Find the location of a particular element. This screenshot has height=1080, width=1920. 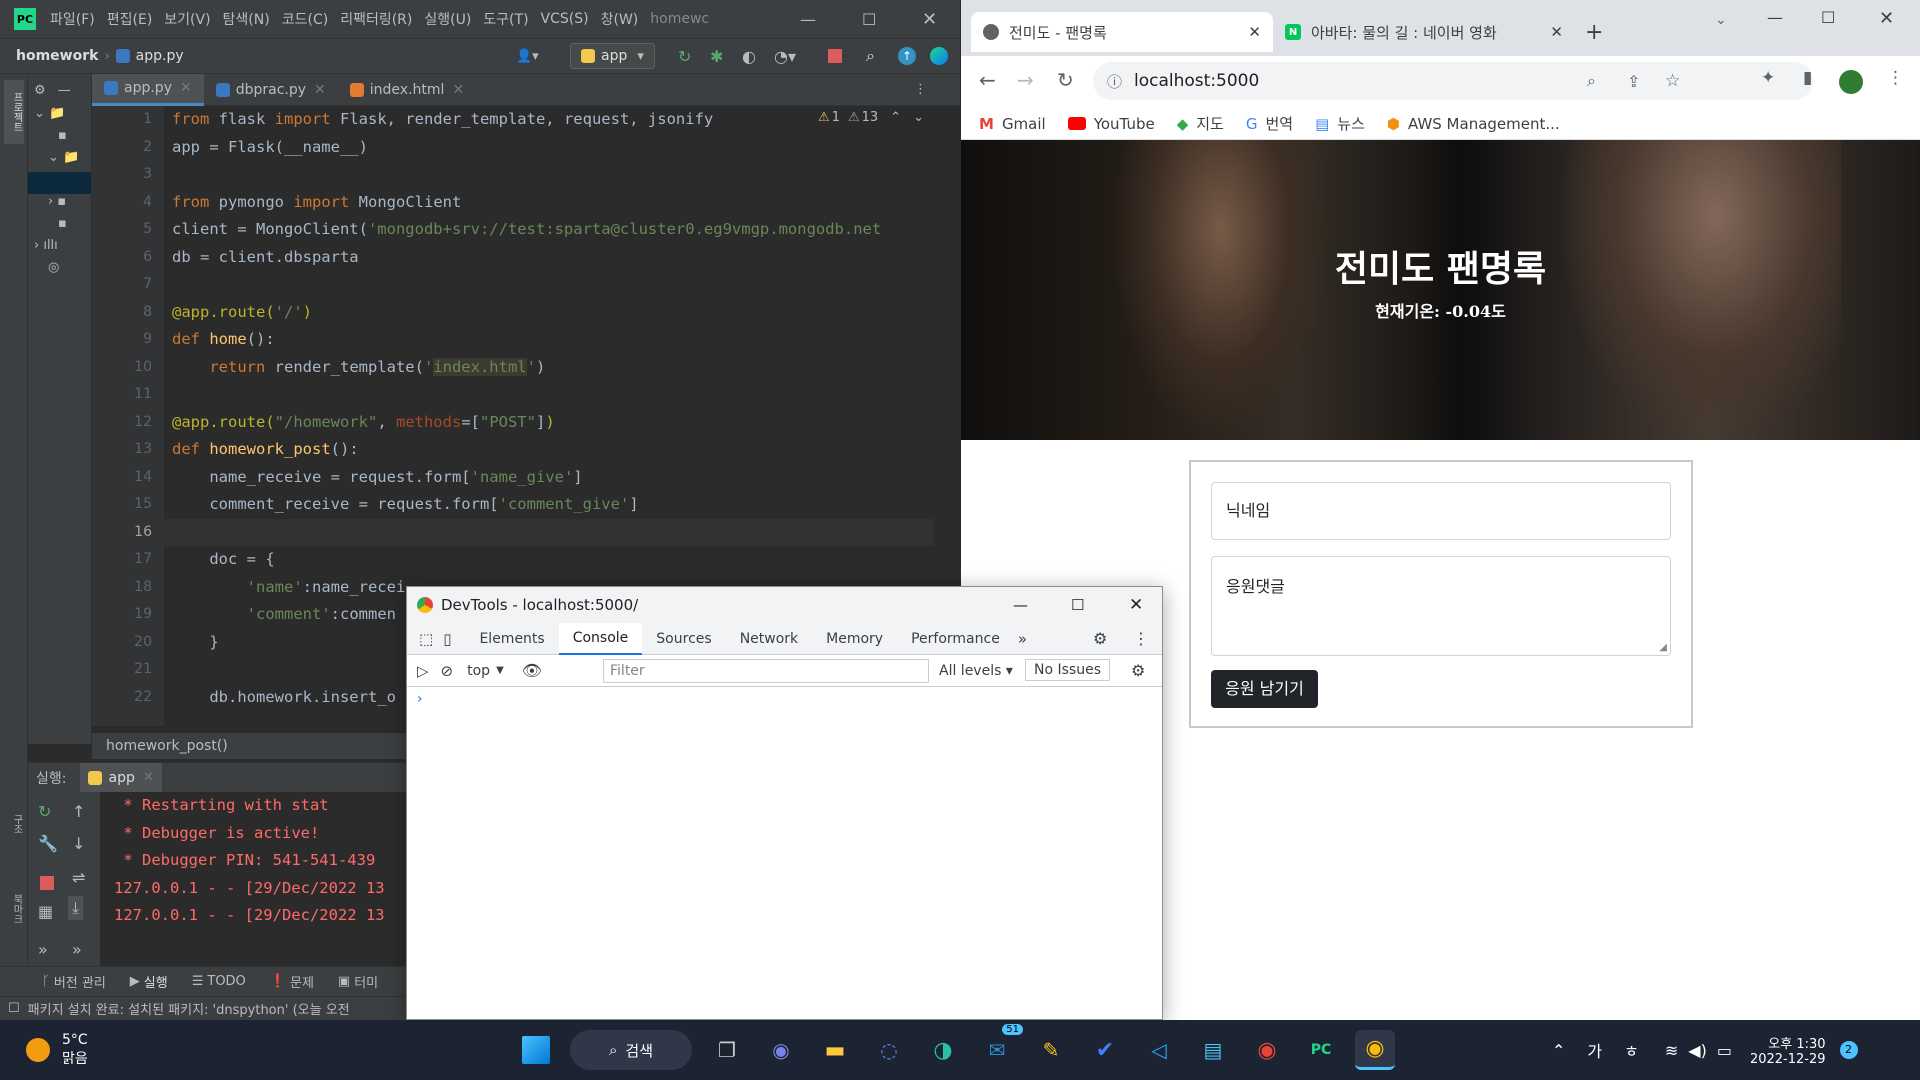

update-icon: ↑ is located at coordinates (907, 56).